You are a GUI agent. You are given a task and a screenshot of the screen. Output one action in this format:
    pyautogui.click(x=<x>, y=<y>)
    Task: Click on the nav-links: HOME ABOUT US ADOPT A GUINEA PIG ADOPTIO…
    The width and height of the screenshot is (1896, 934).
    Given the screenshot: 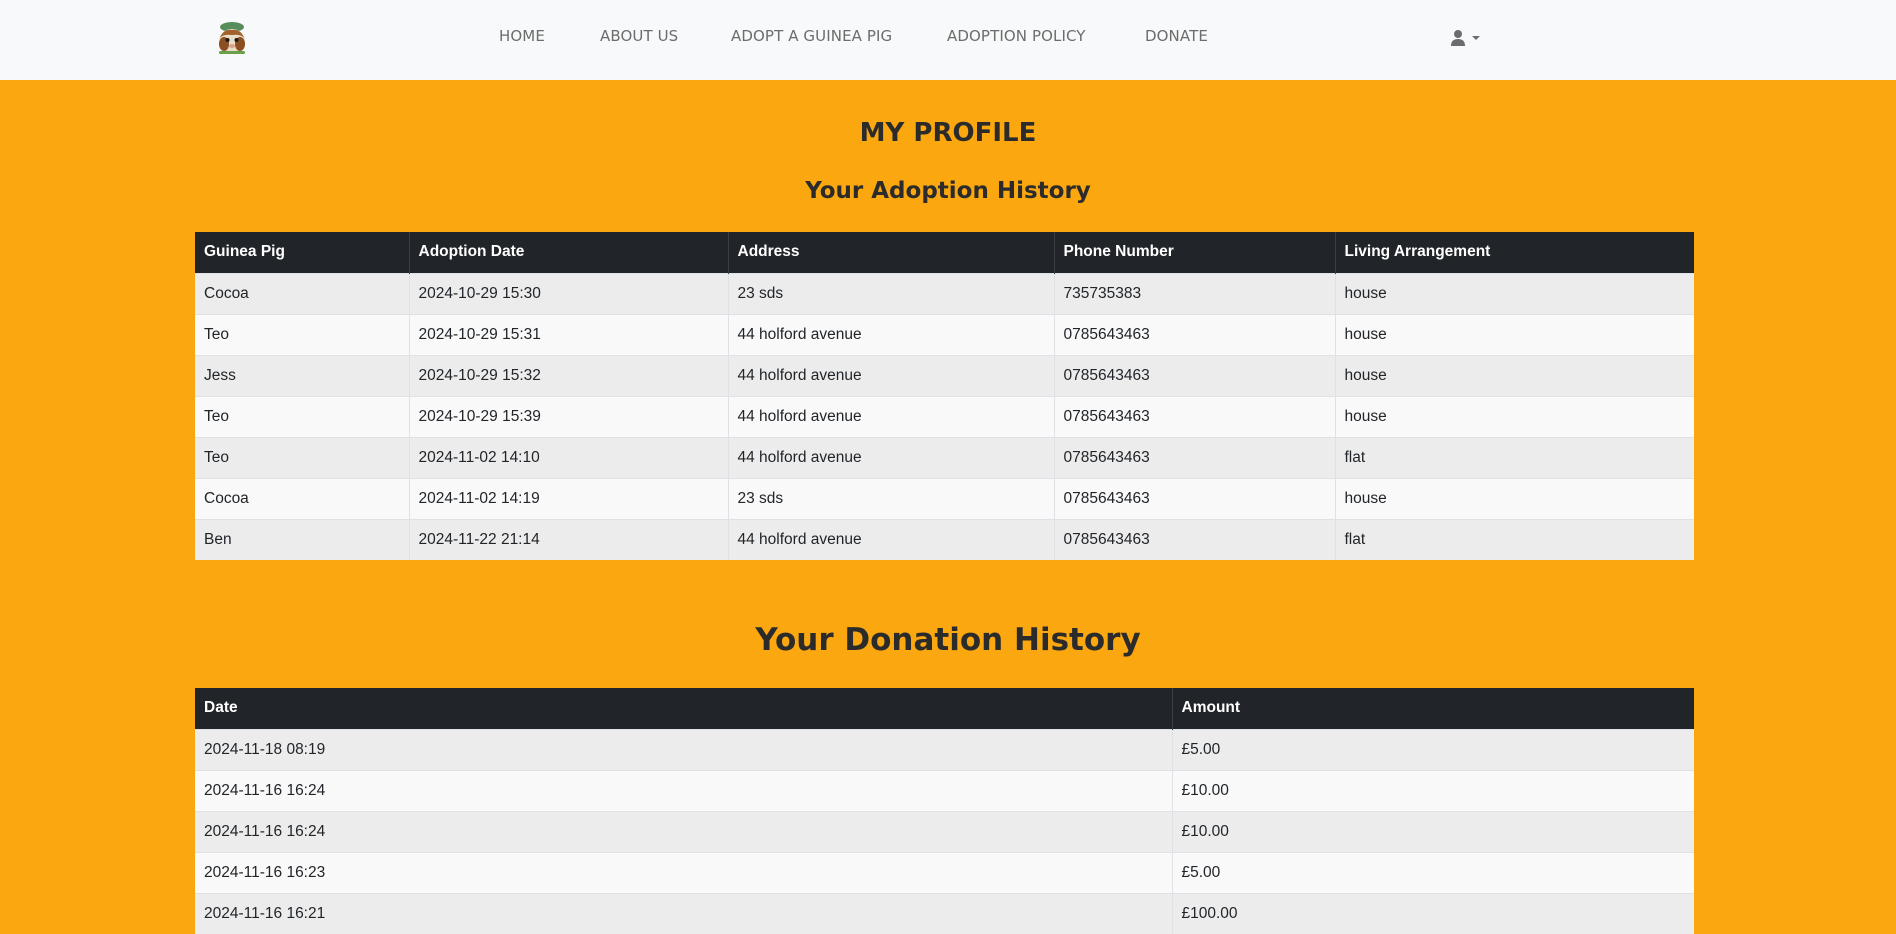 What is the action you would take?
    pyautogui.click(x=948, y=38)
    